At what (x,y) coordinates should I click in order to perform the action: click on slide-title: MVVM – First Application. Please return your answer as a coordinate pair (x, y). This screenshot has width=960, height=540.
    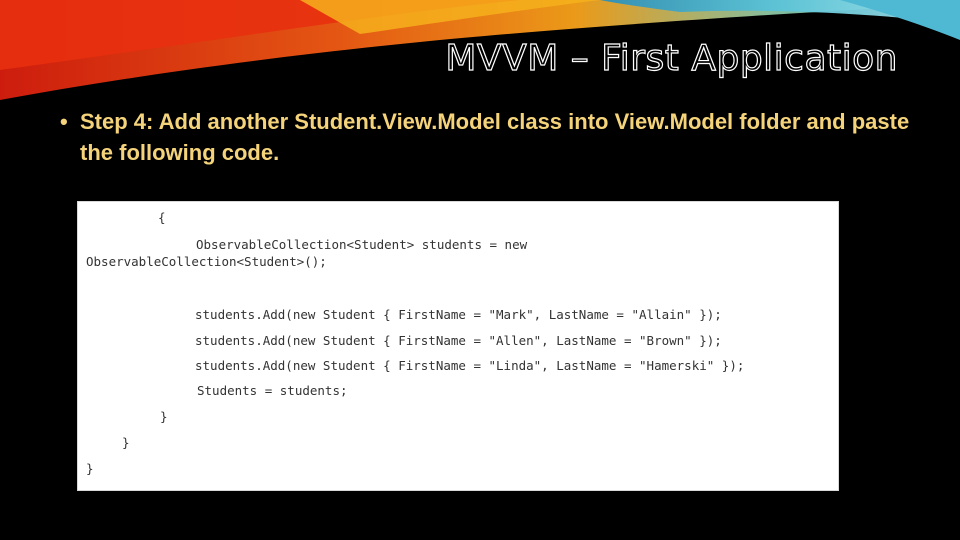
    Looking at the image, I should click on (671, 58).